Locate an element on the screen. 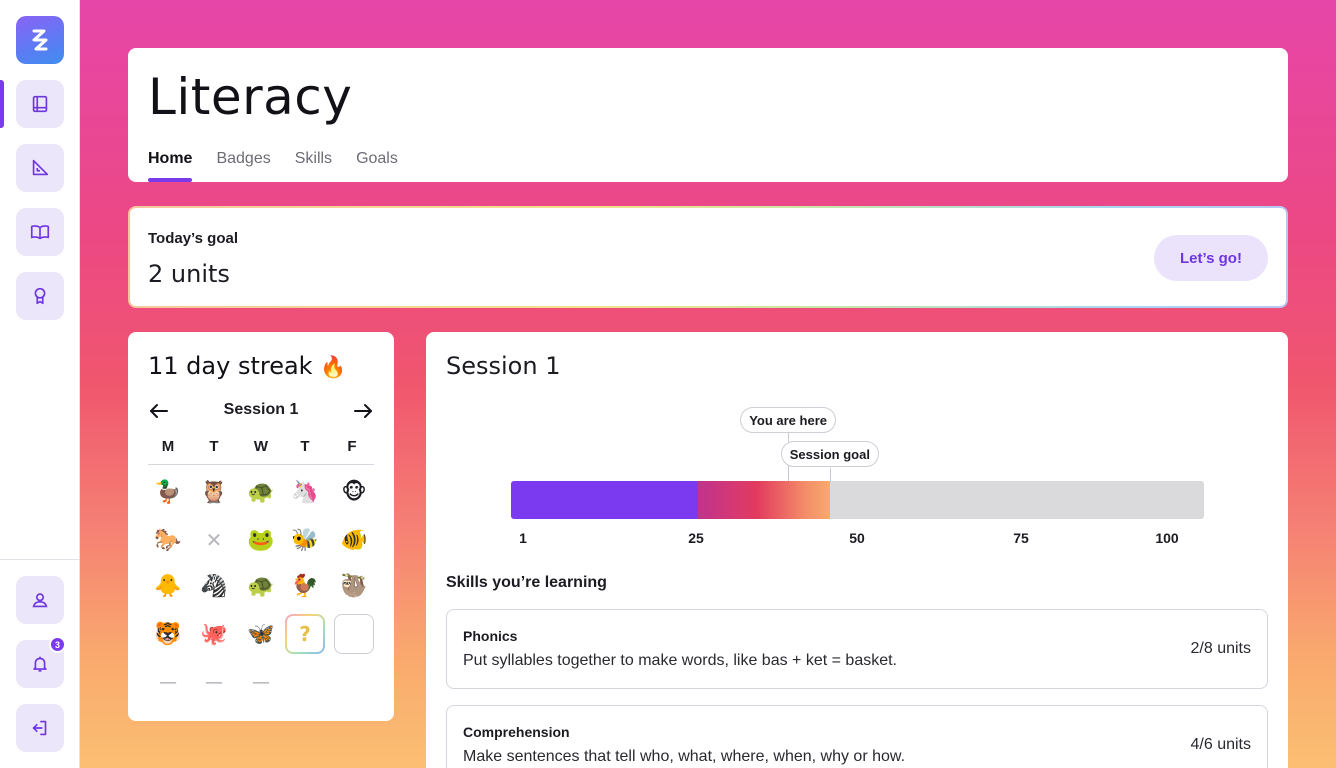  tick-label: 25 is located at coordinates (696, 538).